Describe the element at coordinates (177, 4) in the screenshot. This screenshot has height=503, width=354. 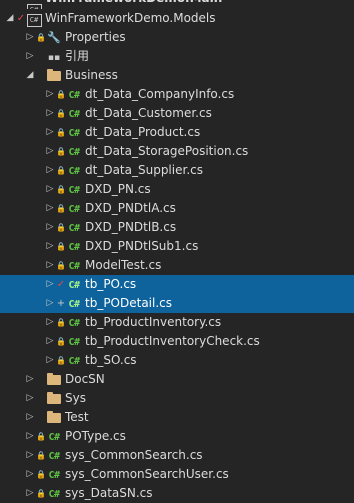
I see `tree-item-winframeworkdemo-main: ▷C#WinFrameworkDemo.Main` at that location.